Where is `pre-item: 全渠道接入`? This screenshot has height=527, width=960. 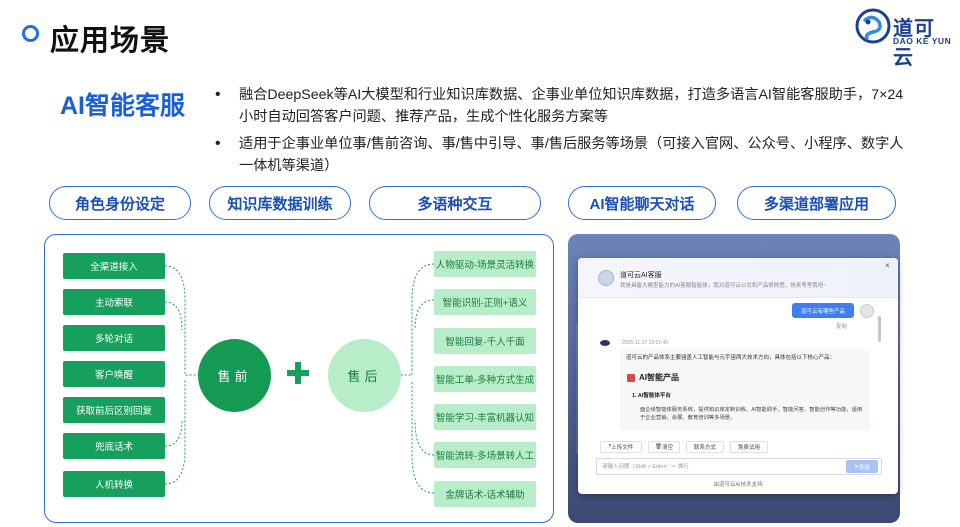 pre-item: 全渠道接入 is located at coordinates (114, 266).